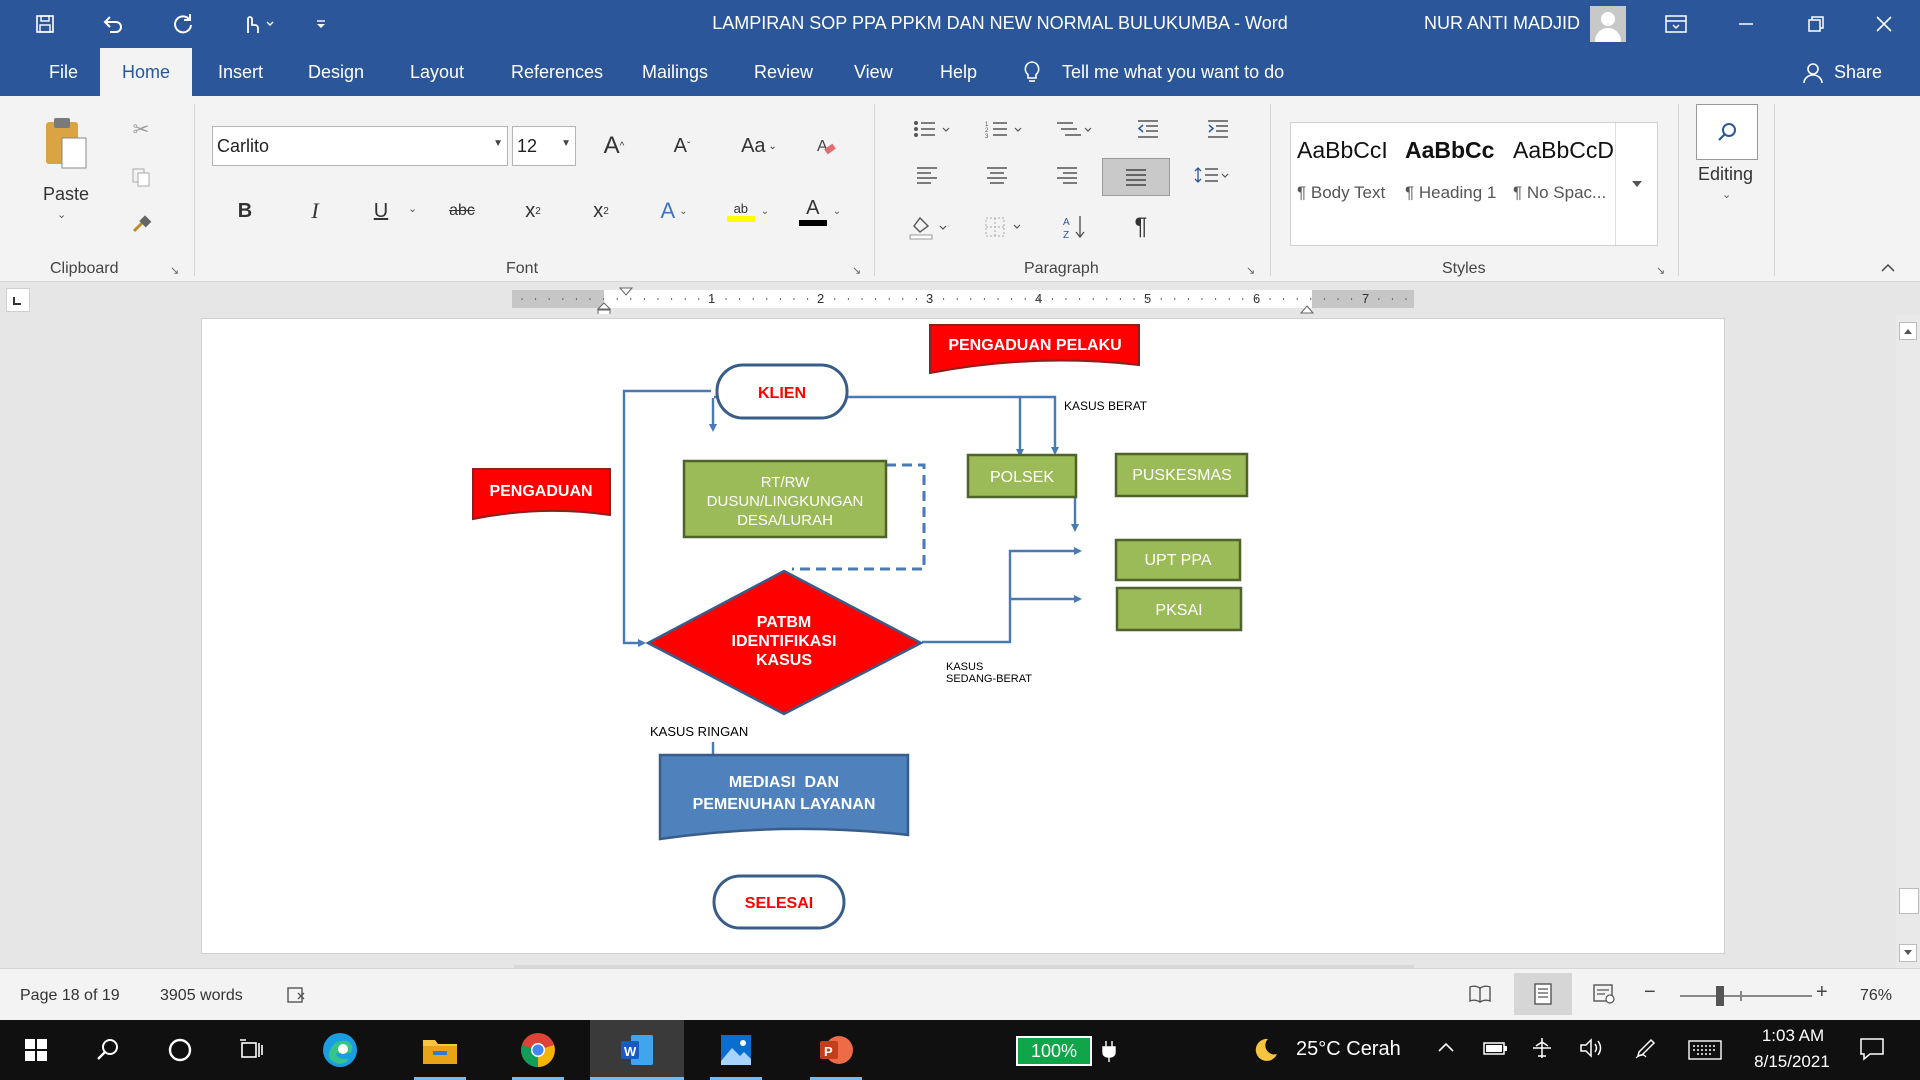 The height and width of the screenshot is (1080, 1920). What do you see at coordinates (440, 1050) in the screenshot?
I see `file-explorer-icon` at bounding box center [440, 1050].